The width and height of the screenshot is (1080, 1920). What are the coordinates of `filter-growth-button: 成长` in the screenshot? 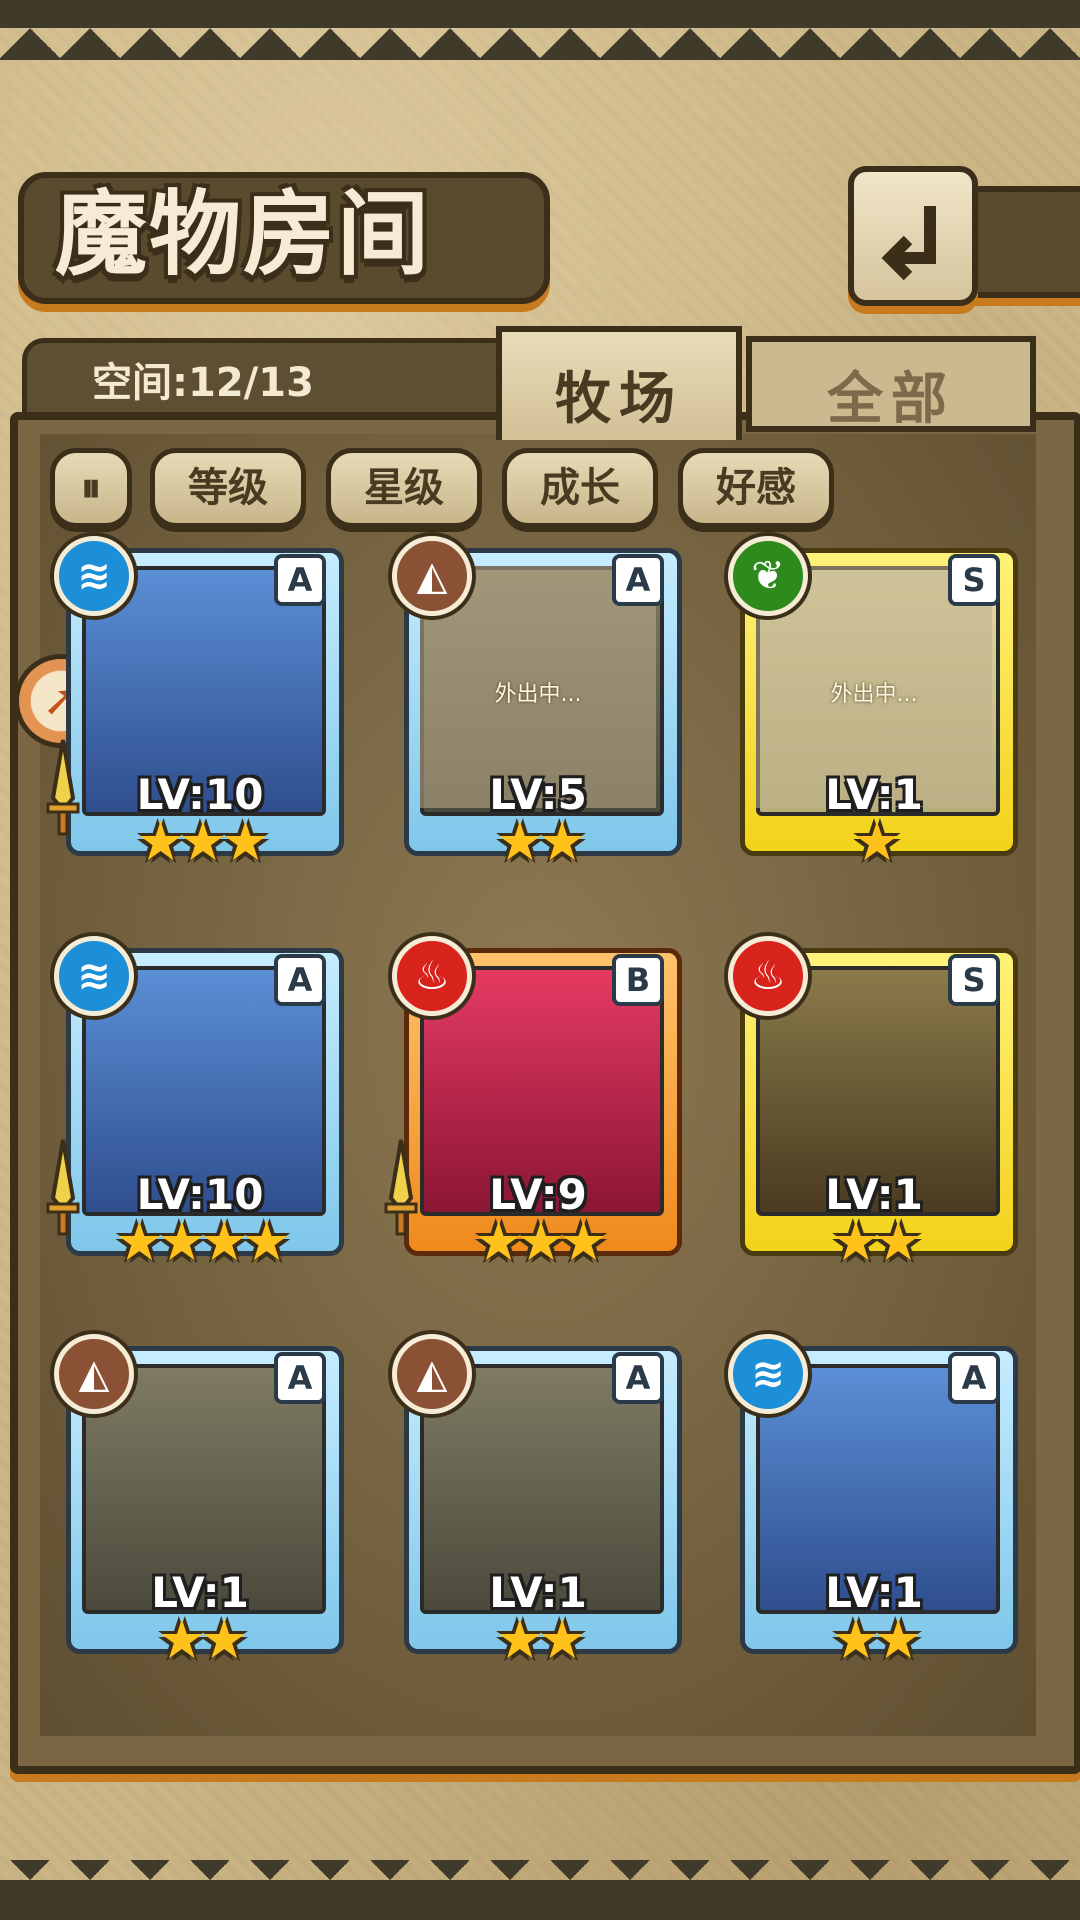 It's located at (580, 488).